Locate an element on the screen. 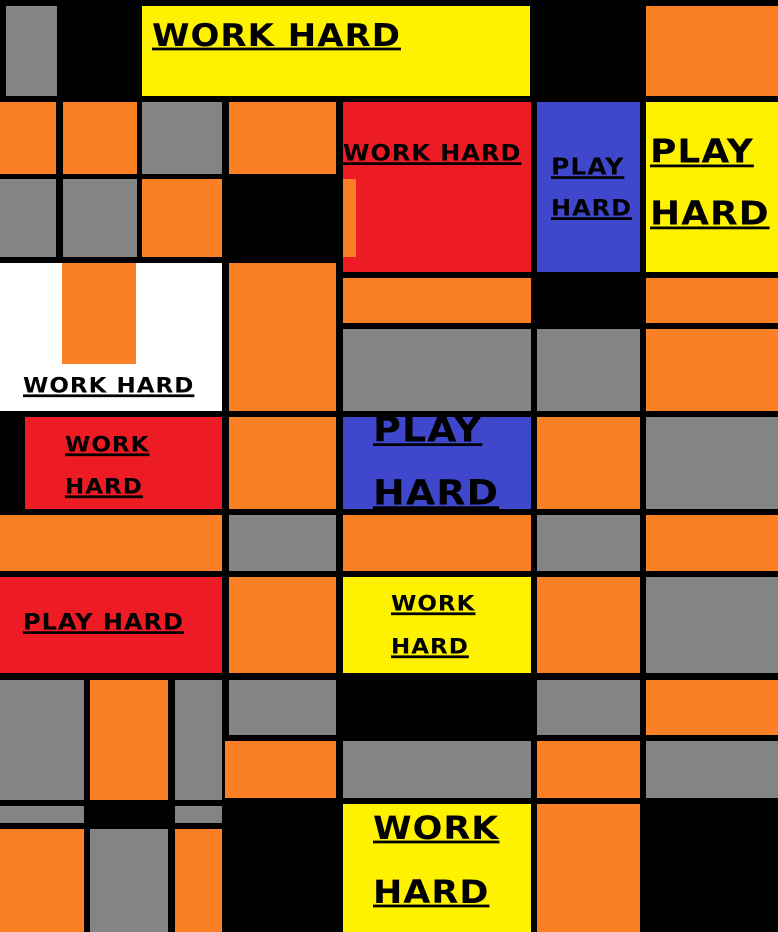  blue-mid-hard-text: HARD is located at coordinates (436, 492).